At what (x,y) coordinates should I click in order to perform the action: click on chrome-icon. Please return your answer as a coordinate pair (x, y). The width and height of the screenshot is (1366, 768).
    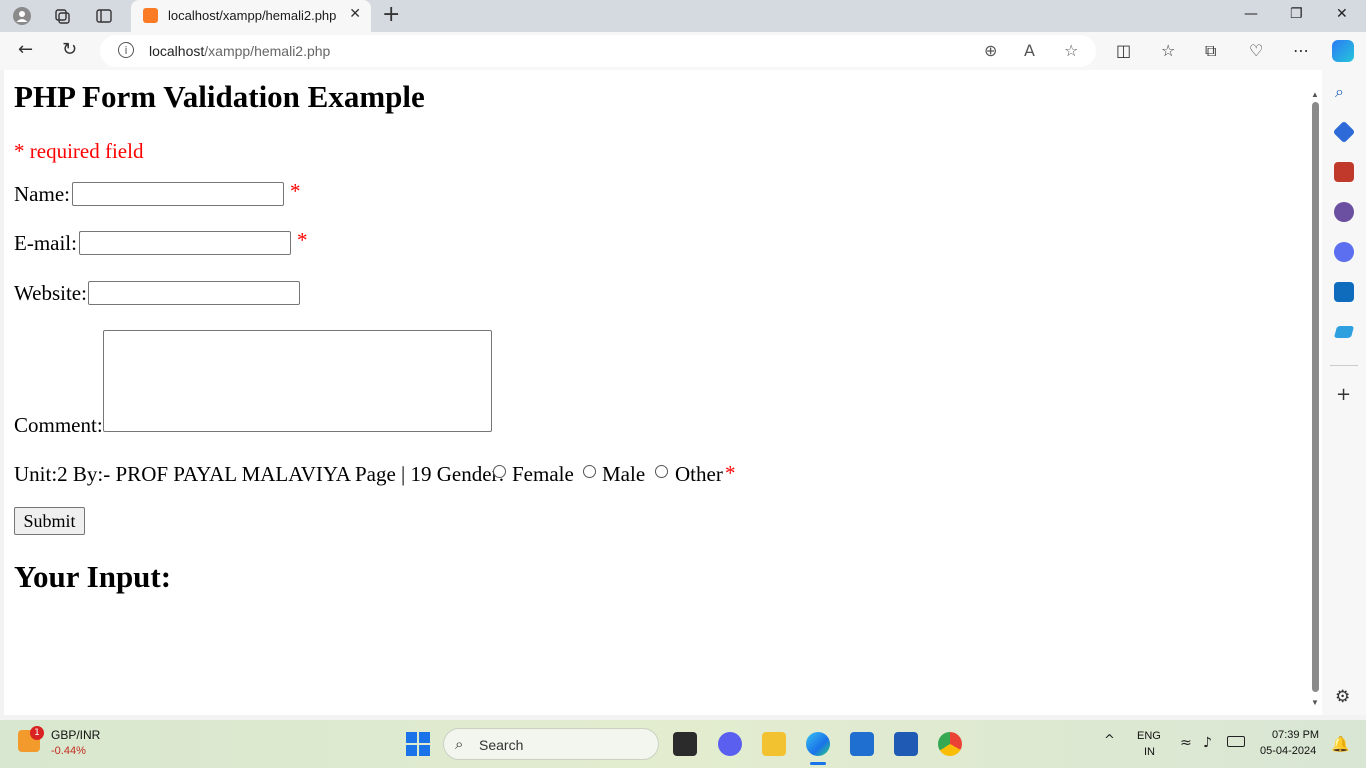
    Looking at the image, I should click on (950, 744).